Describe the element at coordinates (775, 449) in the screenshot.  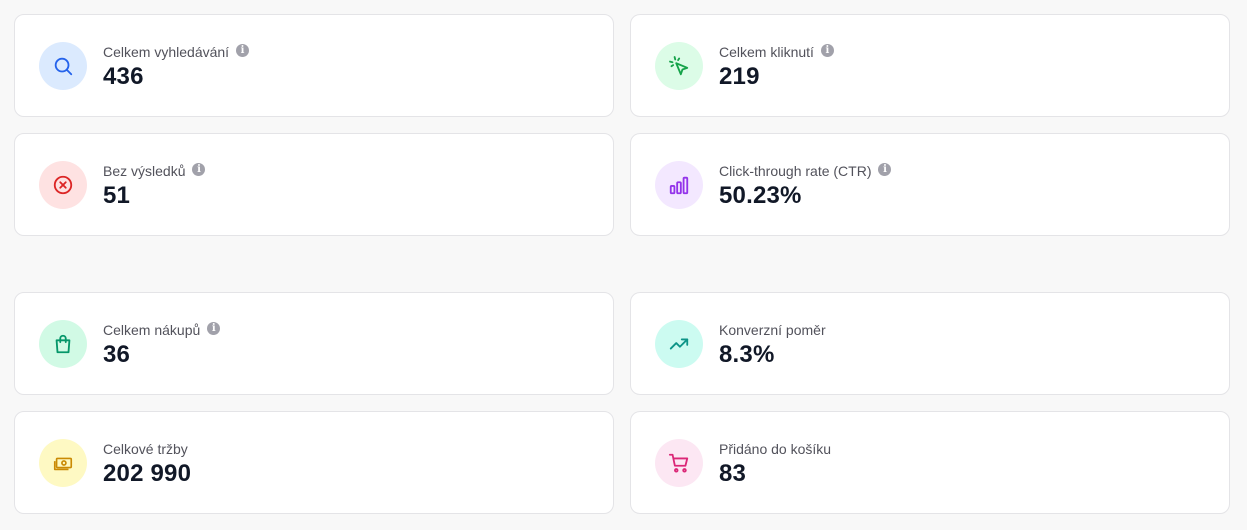
I see `stat-label: Přidáno do košíku` at that location.